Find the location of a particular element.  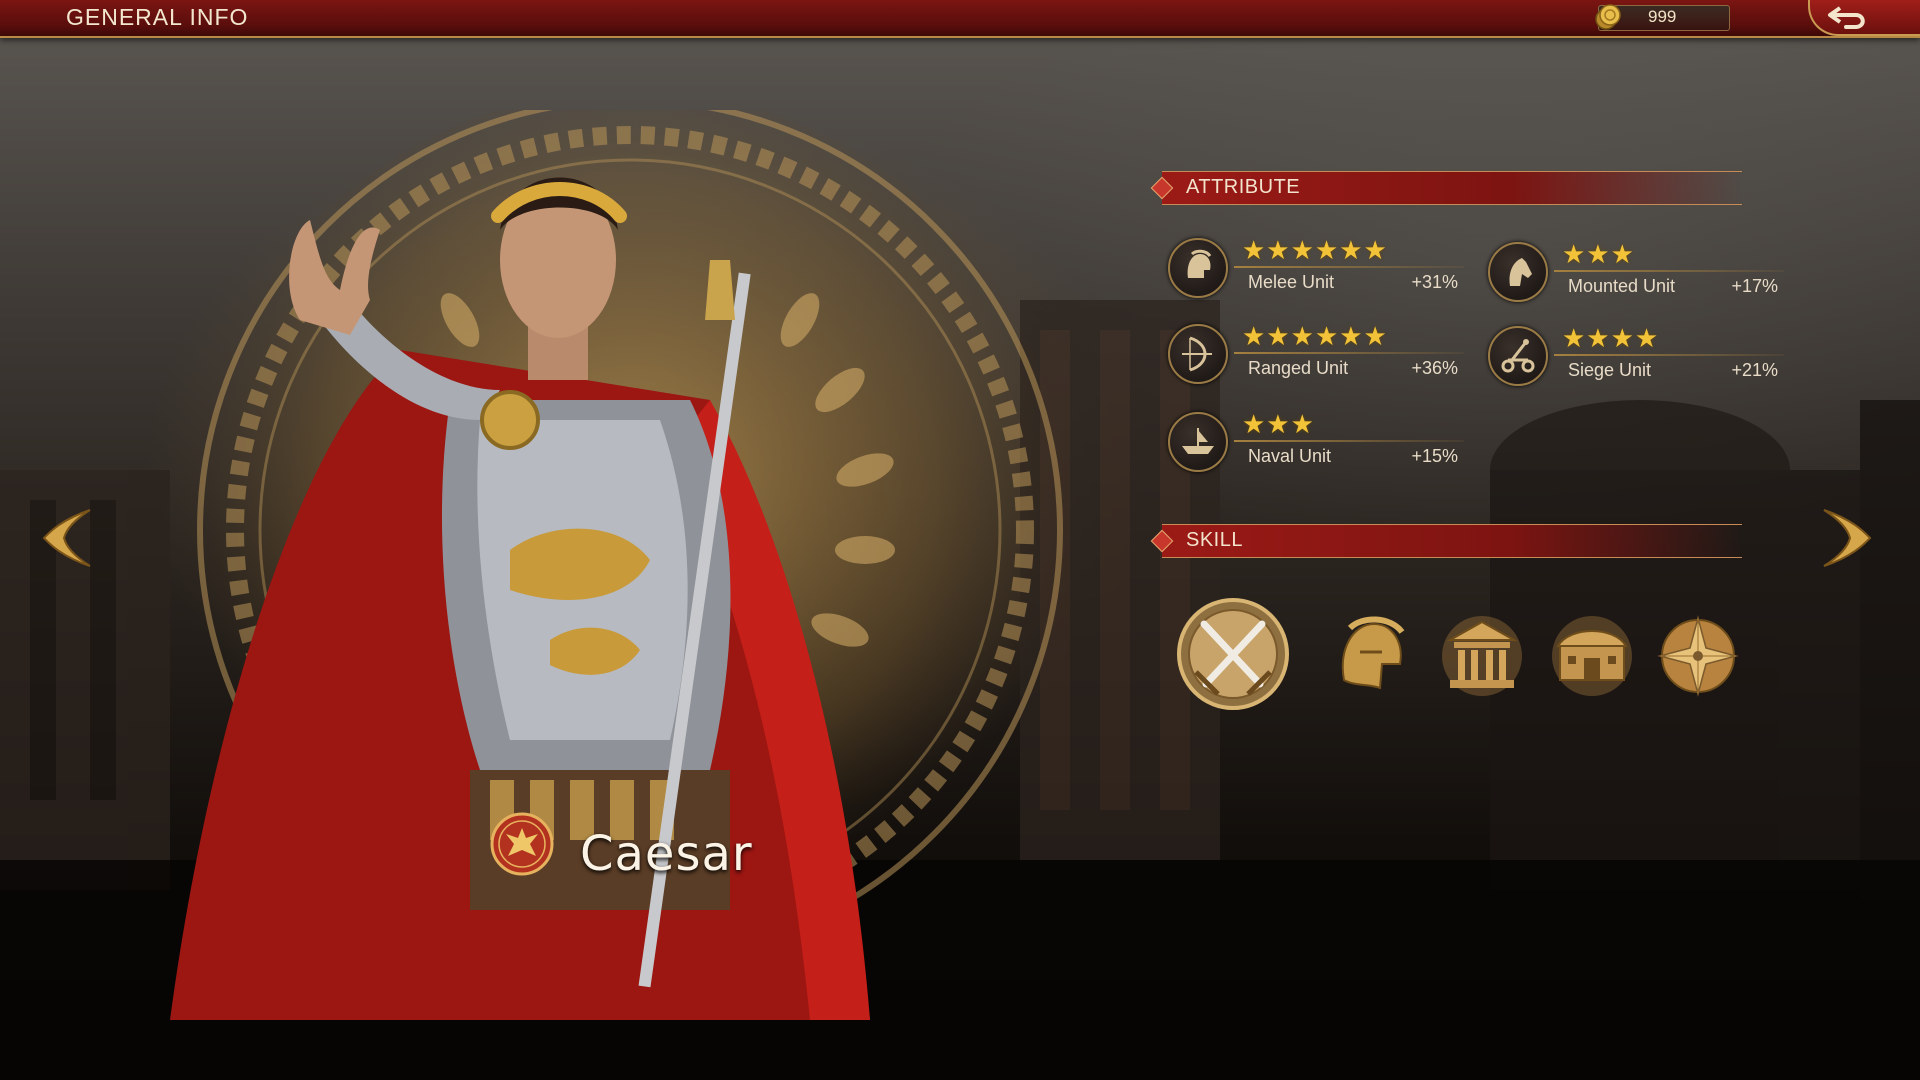

page-title: GENERAL INFO is located at coordinates (157, 17).